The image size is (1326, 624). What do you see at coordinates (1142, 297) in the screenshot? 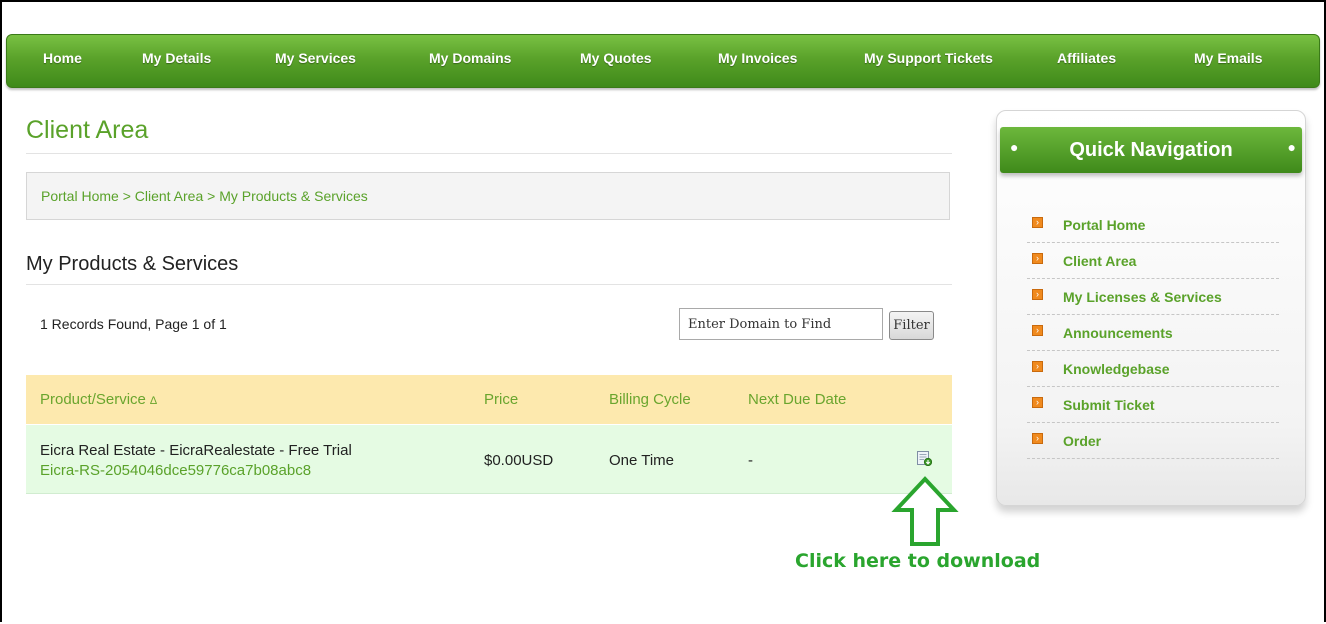
I see `quick-nav-label: My Licenses & Services` at bounding box center [1142, 297].